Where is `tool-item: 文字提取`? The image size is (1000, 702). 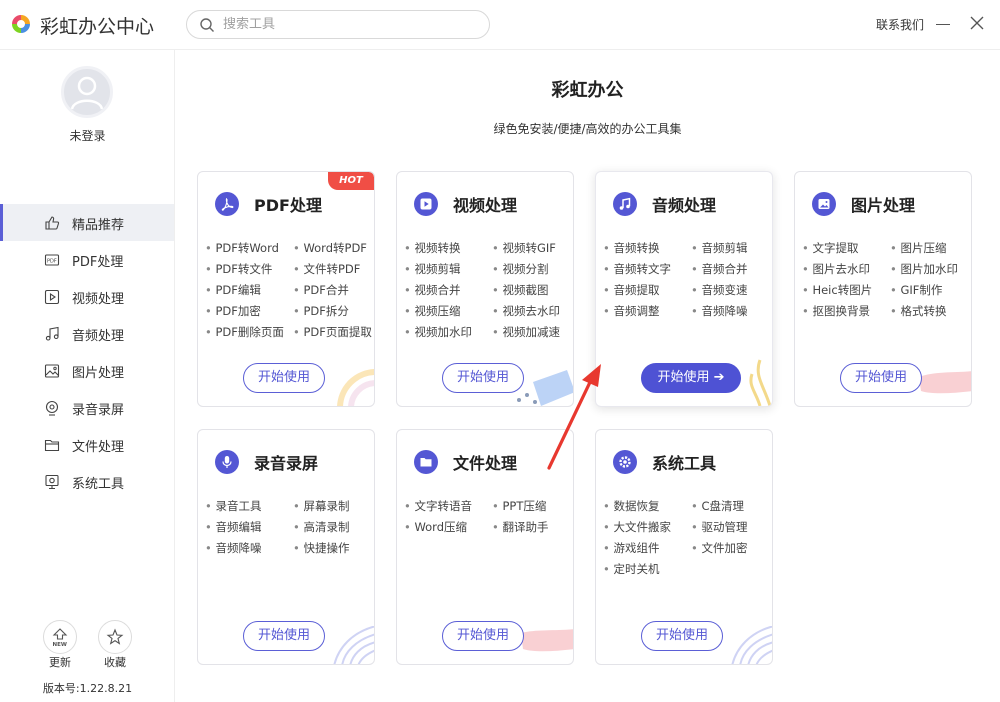
tool-item: 文字提取 is located at coordinates (846, 248).